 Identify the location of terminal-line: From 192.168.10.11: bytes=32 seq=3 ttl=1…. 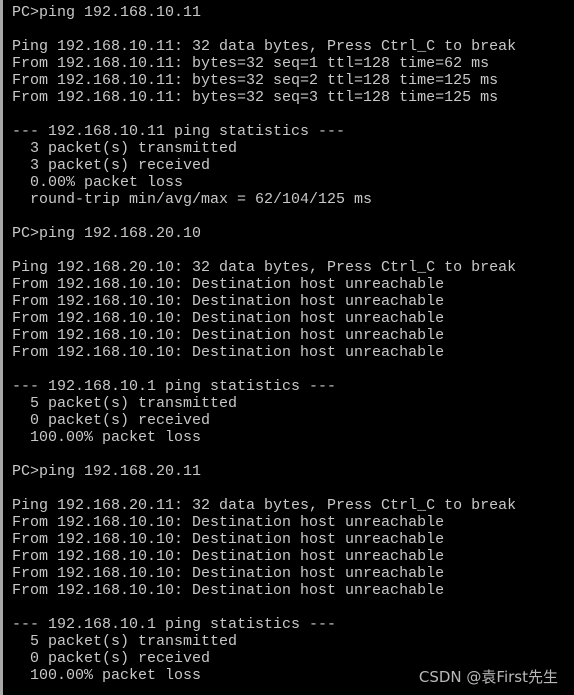
(255, 97).